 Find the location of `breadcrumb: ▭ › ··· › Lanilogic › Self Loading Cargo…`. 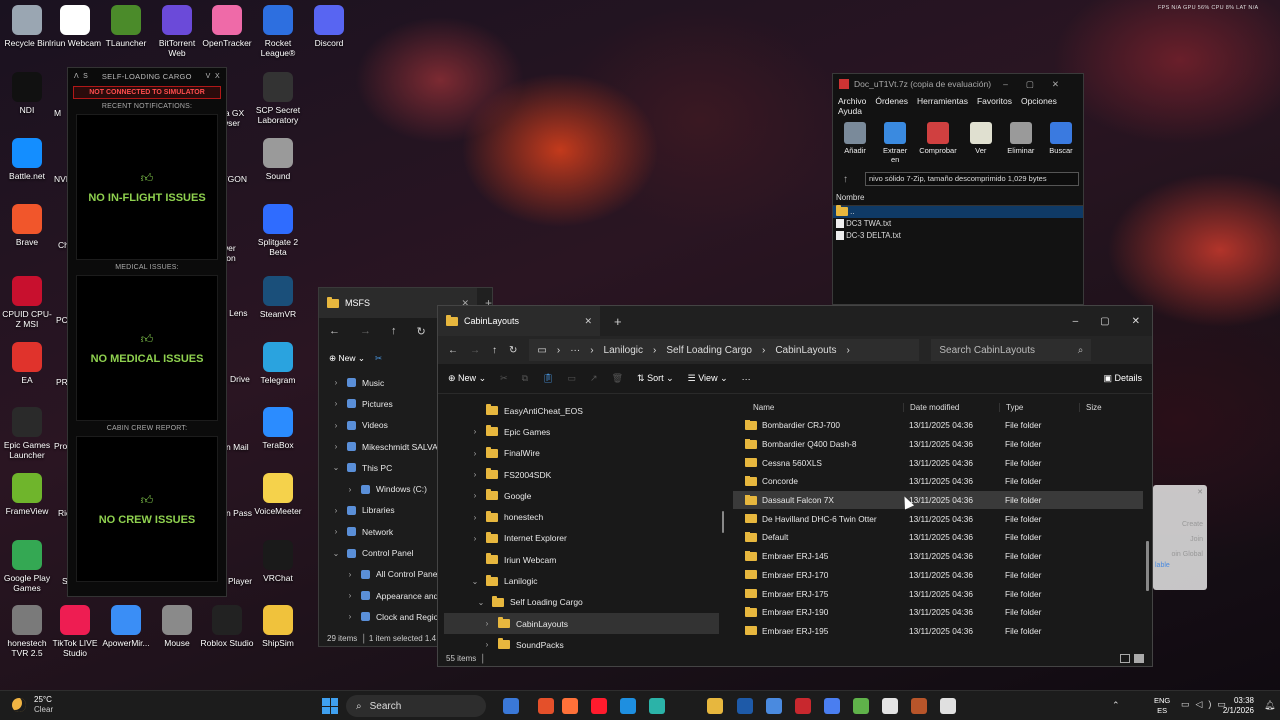

breadcrumb: ▭ › ··· › Lanilogic › Self Loading Cargo… is located at coordinates (724, 350).